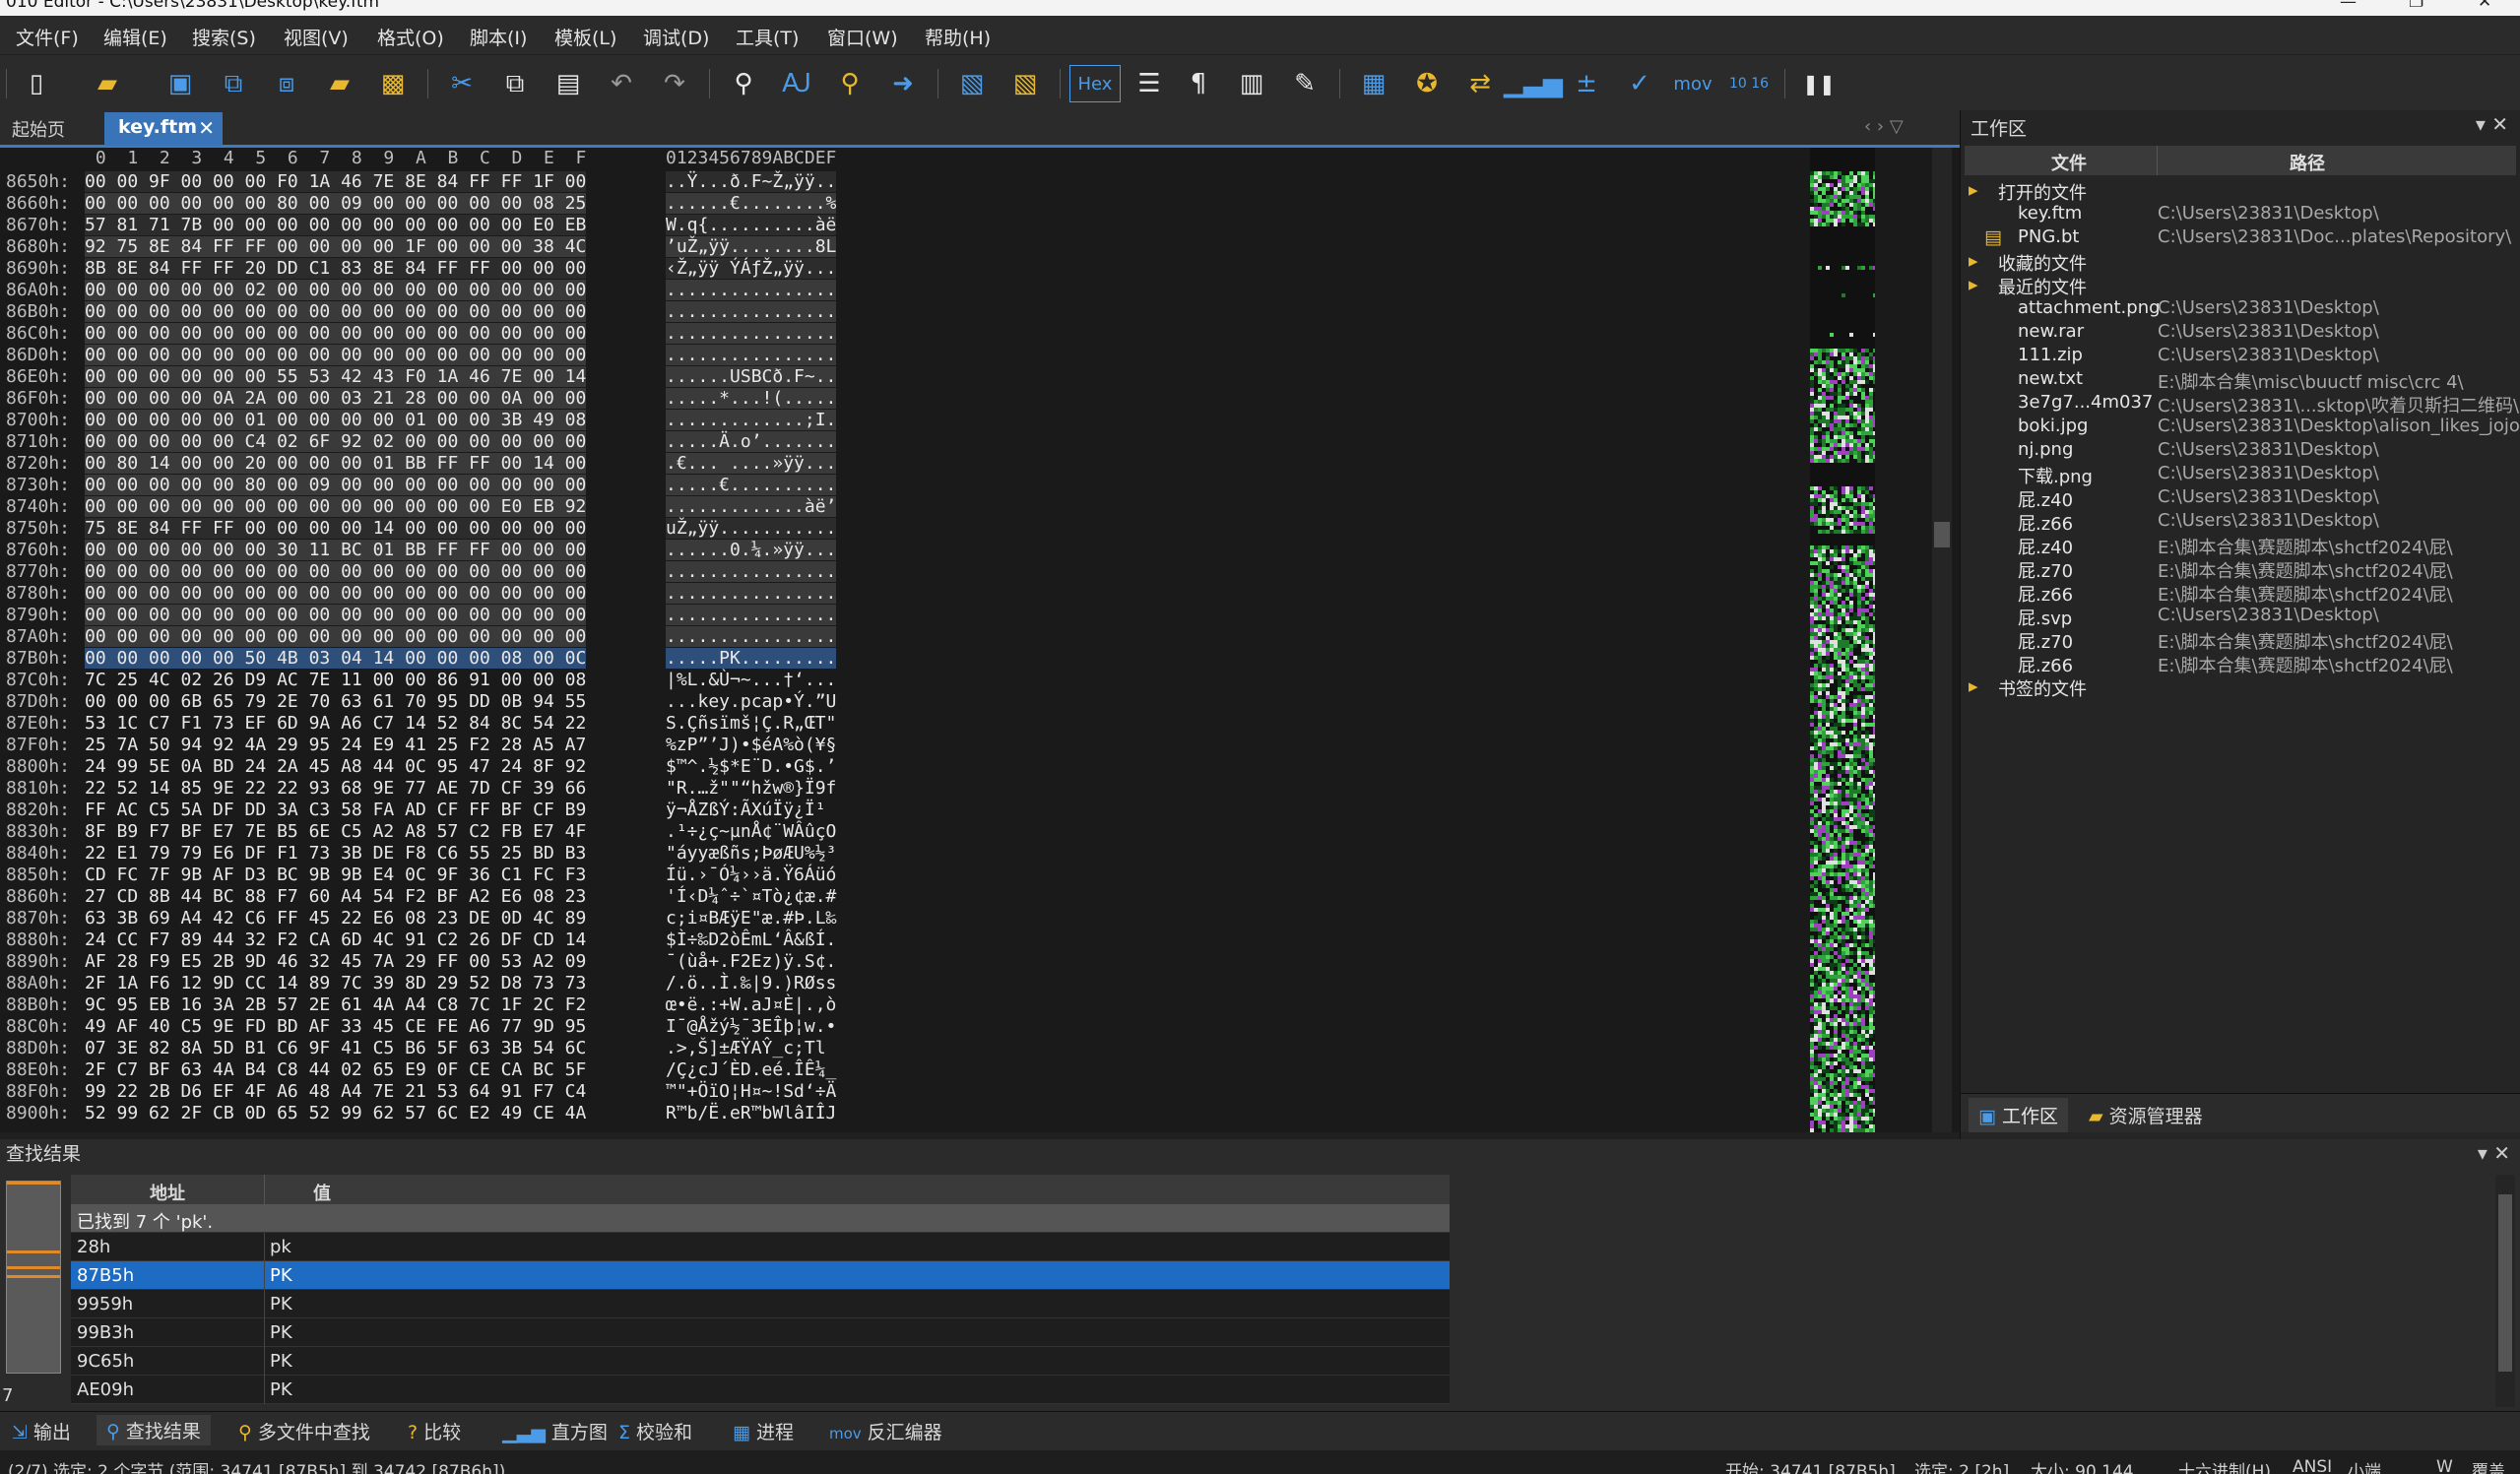 The image size is (2520, 1474). I want to click on status-endian: 小端, so click(2364, 1466).